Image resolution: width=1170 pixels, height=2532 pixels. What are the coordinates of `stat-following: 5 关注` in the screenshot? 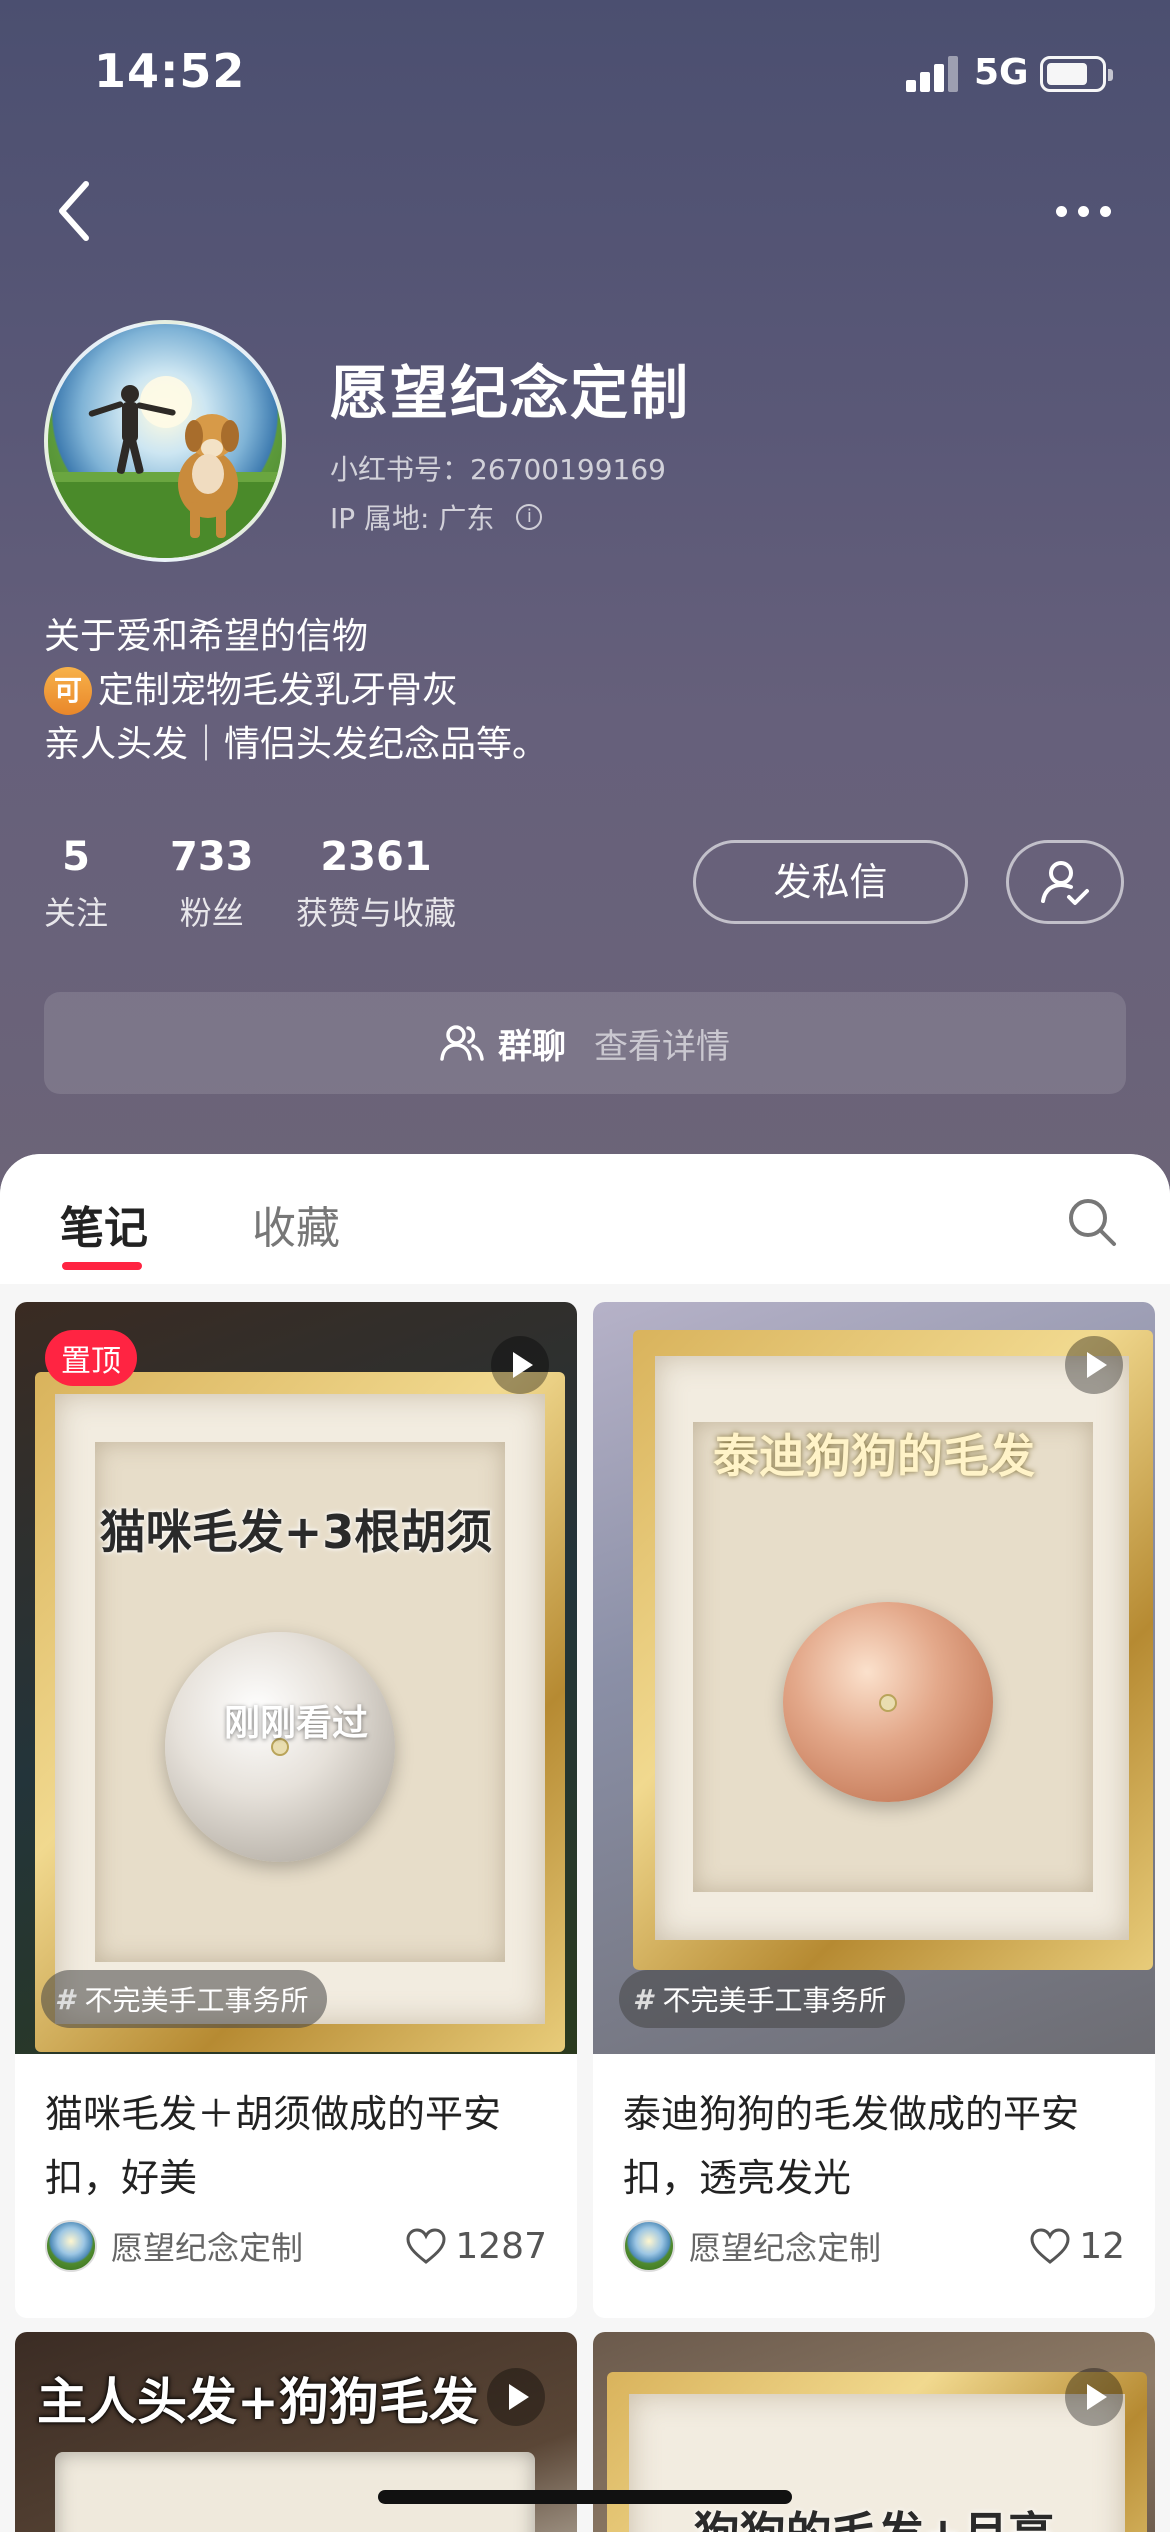 It's located at (76, 884).